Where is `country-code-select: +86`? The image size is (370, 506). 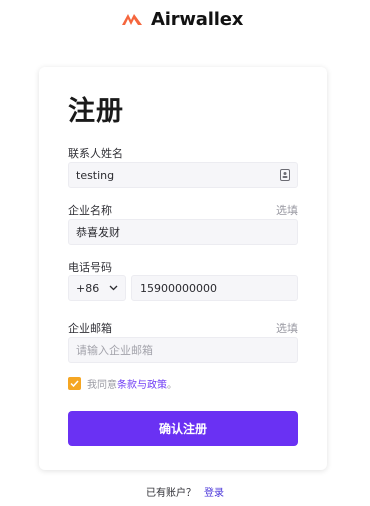
country-code-select: +86 is located at coordinates (97, 288).